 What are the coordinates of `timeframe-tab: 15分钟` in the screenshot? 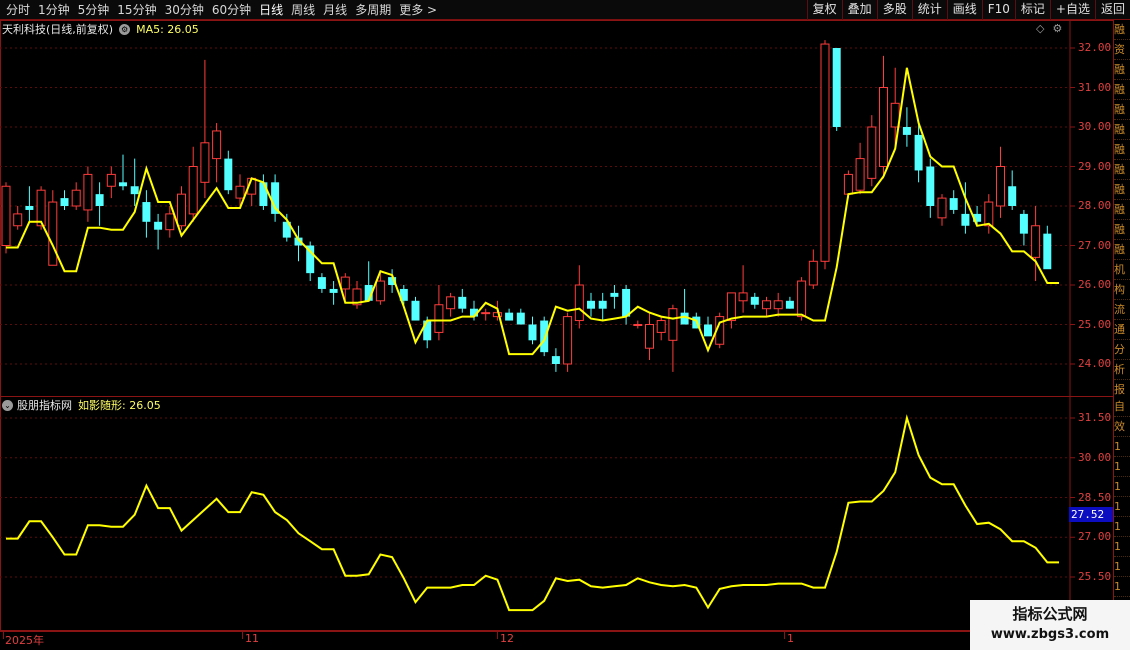 It's located at (136, 10).